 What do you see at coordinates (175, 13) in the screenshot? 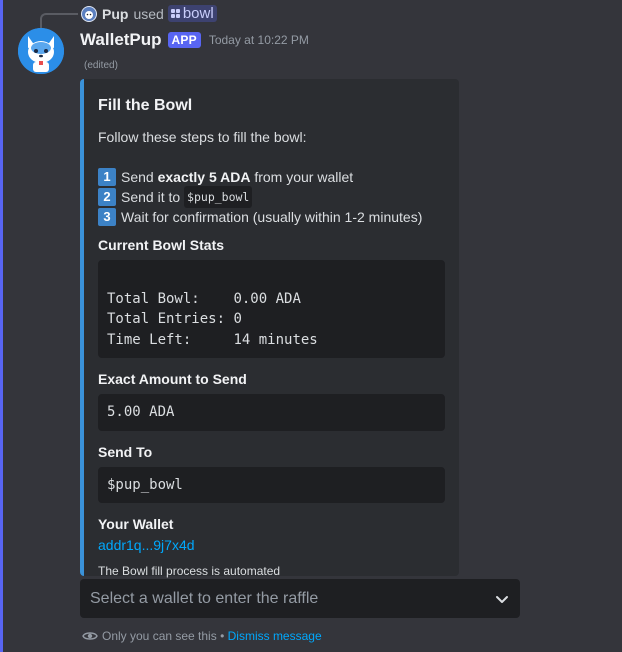
I see `app-command-icon` at bounding box center [175, 13].